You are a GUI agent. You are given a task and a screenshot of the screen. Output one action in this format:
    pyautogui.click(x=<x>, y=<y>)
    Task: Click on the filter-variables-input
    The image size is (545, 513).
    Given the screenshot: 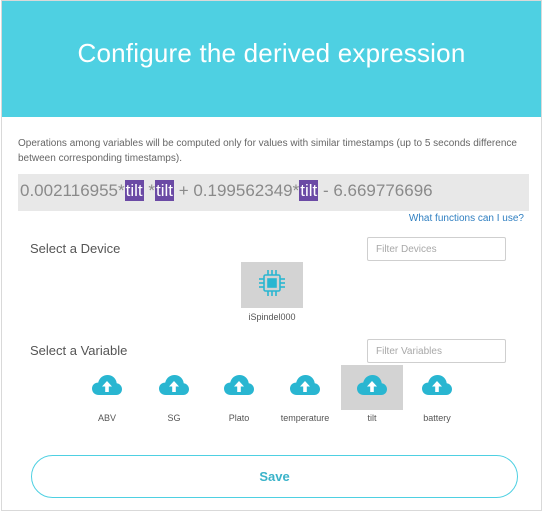 What is the action you would take?
    pyautogui.click(x=436, y=351)
    